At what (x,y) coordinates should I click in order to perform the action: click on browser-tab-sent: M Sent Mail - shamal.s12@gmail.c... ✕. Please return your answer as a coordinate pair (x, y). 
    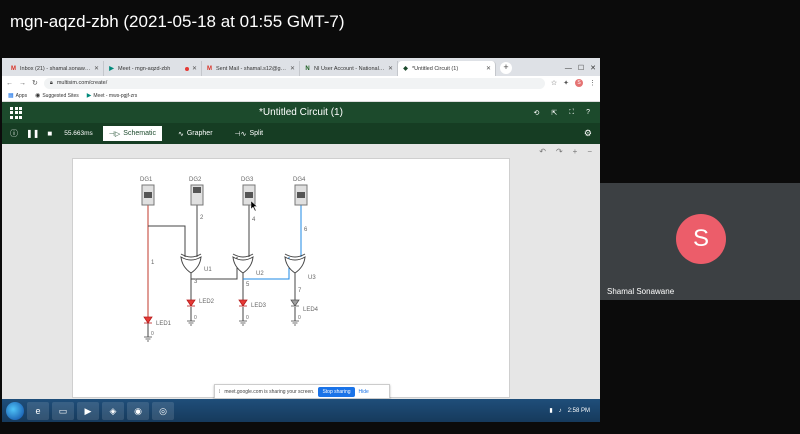
    Looking at the image, I should click on (251, 68).